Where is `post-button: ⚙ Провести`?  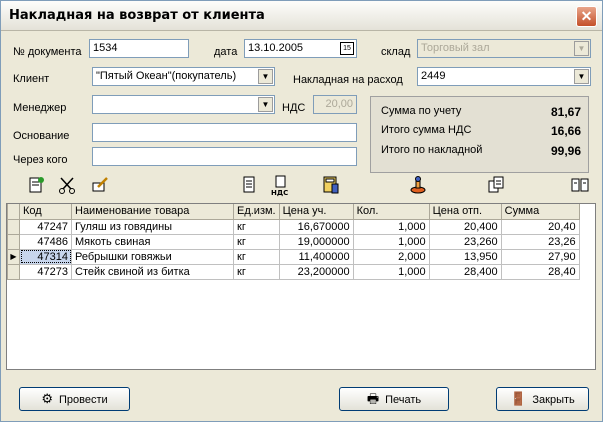
post-button: ⚙ Провести is located at coordinates (74, 399).